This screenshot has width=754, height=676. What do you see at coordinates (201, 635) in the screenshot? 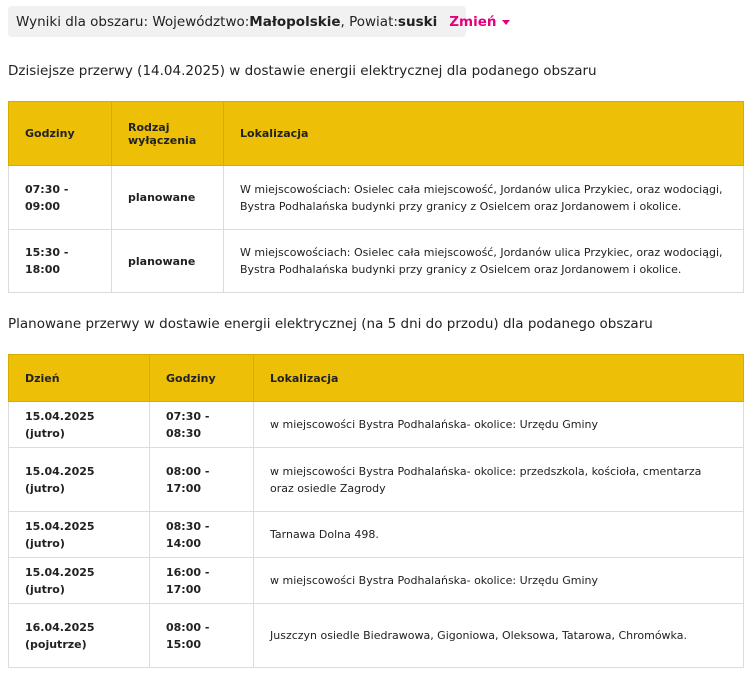
I see `cell-hours: 08:00 - 15:00` at bounding box center [201, 635].